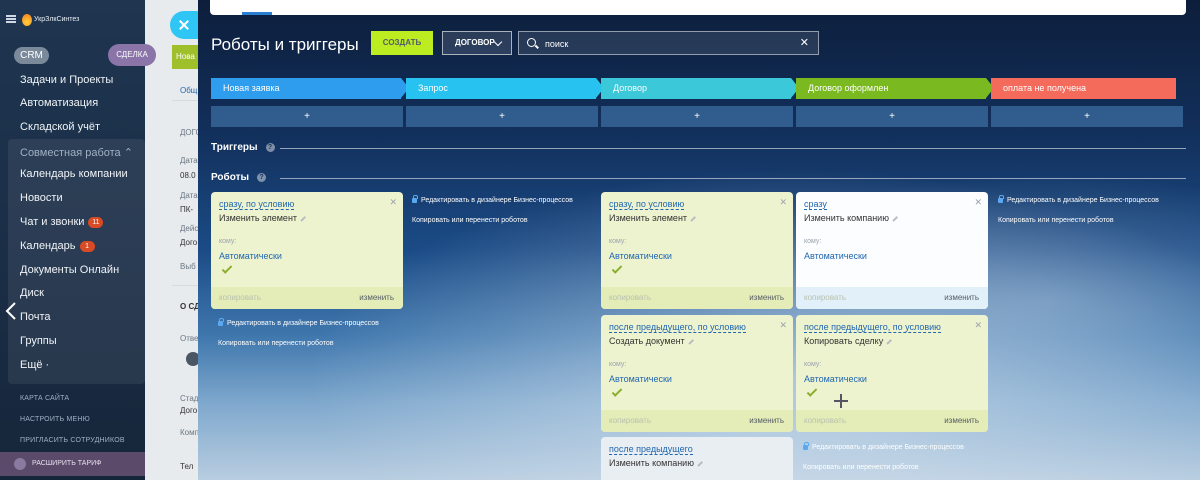 This screenshot has height=480, width=1200. I want to click on clear-icon: ✕, so click(804, 42).